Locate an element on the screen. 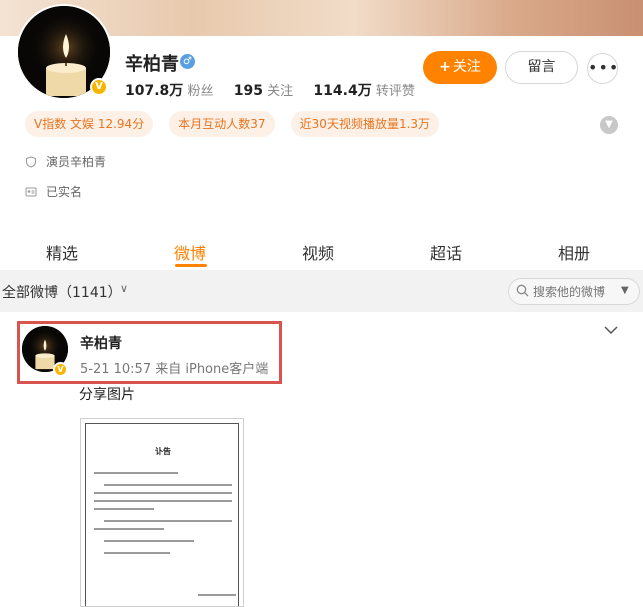  tag-v-index: V指数 文娱 12.94分 is located at coordinates (89, 124).